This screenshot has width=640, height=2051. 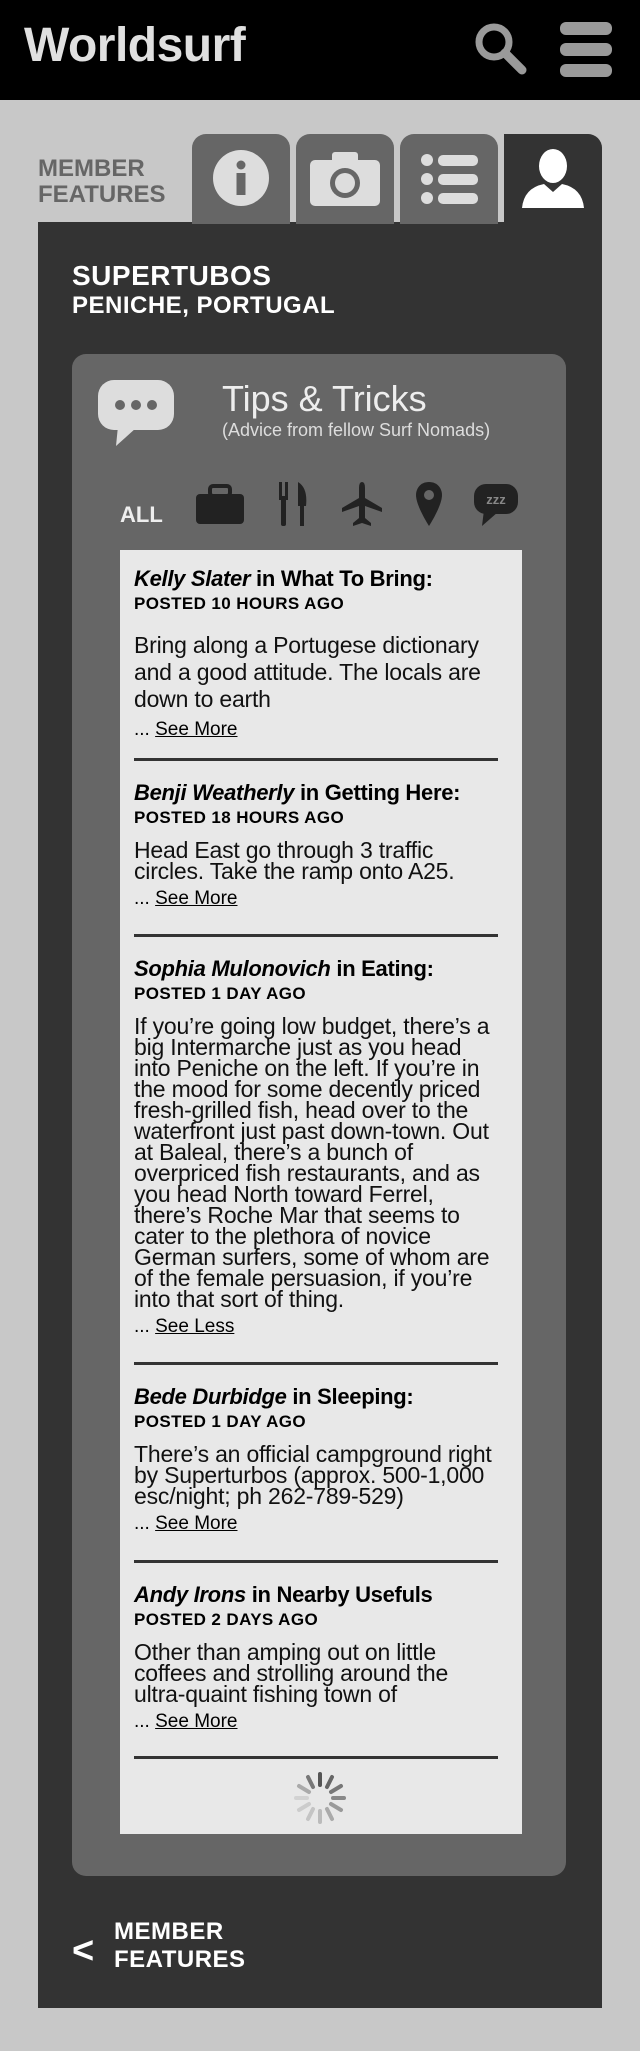 I want to click on entry-heading: Benji Weatherly in Getting Here:, so click(x=297, y=792).